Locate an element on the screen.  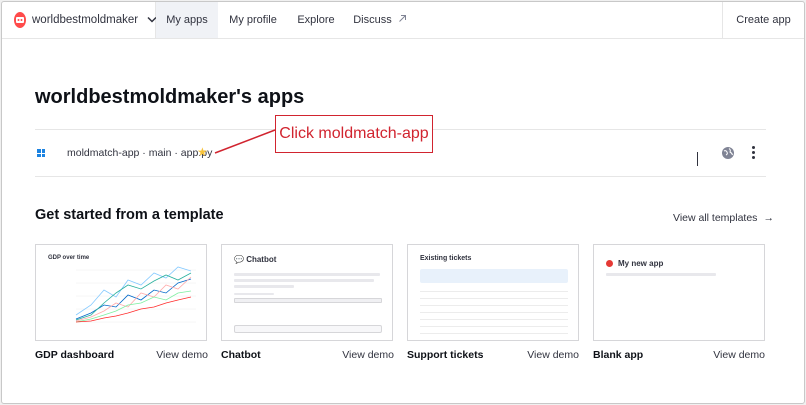
star-icon: ★ is located at coordinates (202, 152).